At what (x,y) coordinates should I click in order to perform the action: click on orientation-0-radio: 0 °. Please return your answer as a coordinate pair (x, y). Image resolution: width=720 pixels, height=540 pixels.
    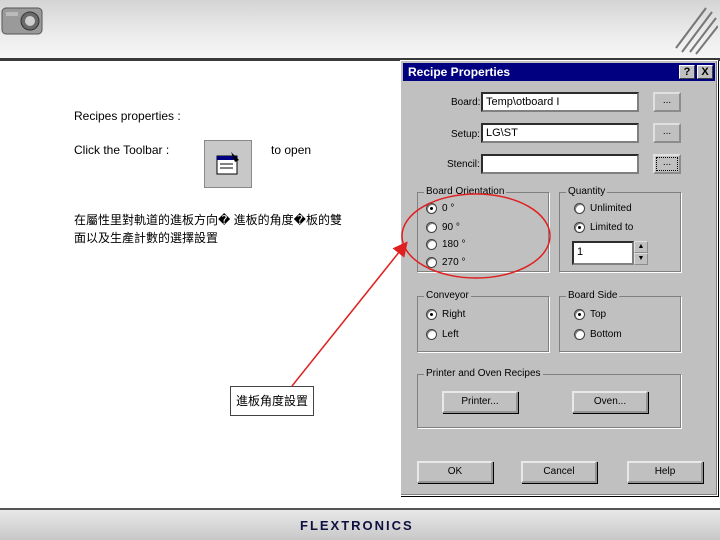
    Looking at the image, I should click on (440, 209).